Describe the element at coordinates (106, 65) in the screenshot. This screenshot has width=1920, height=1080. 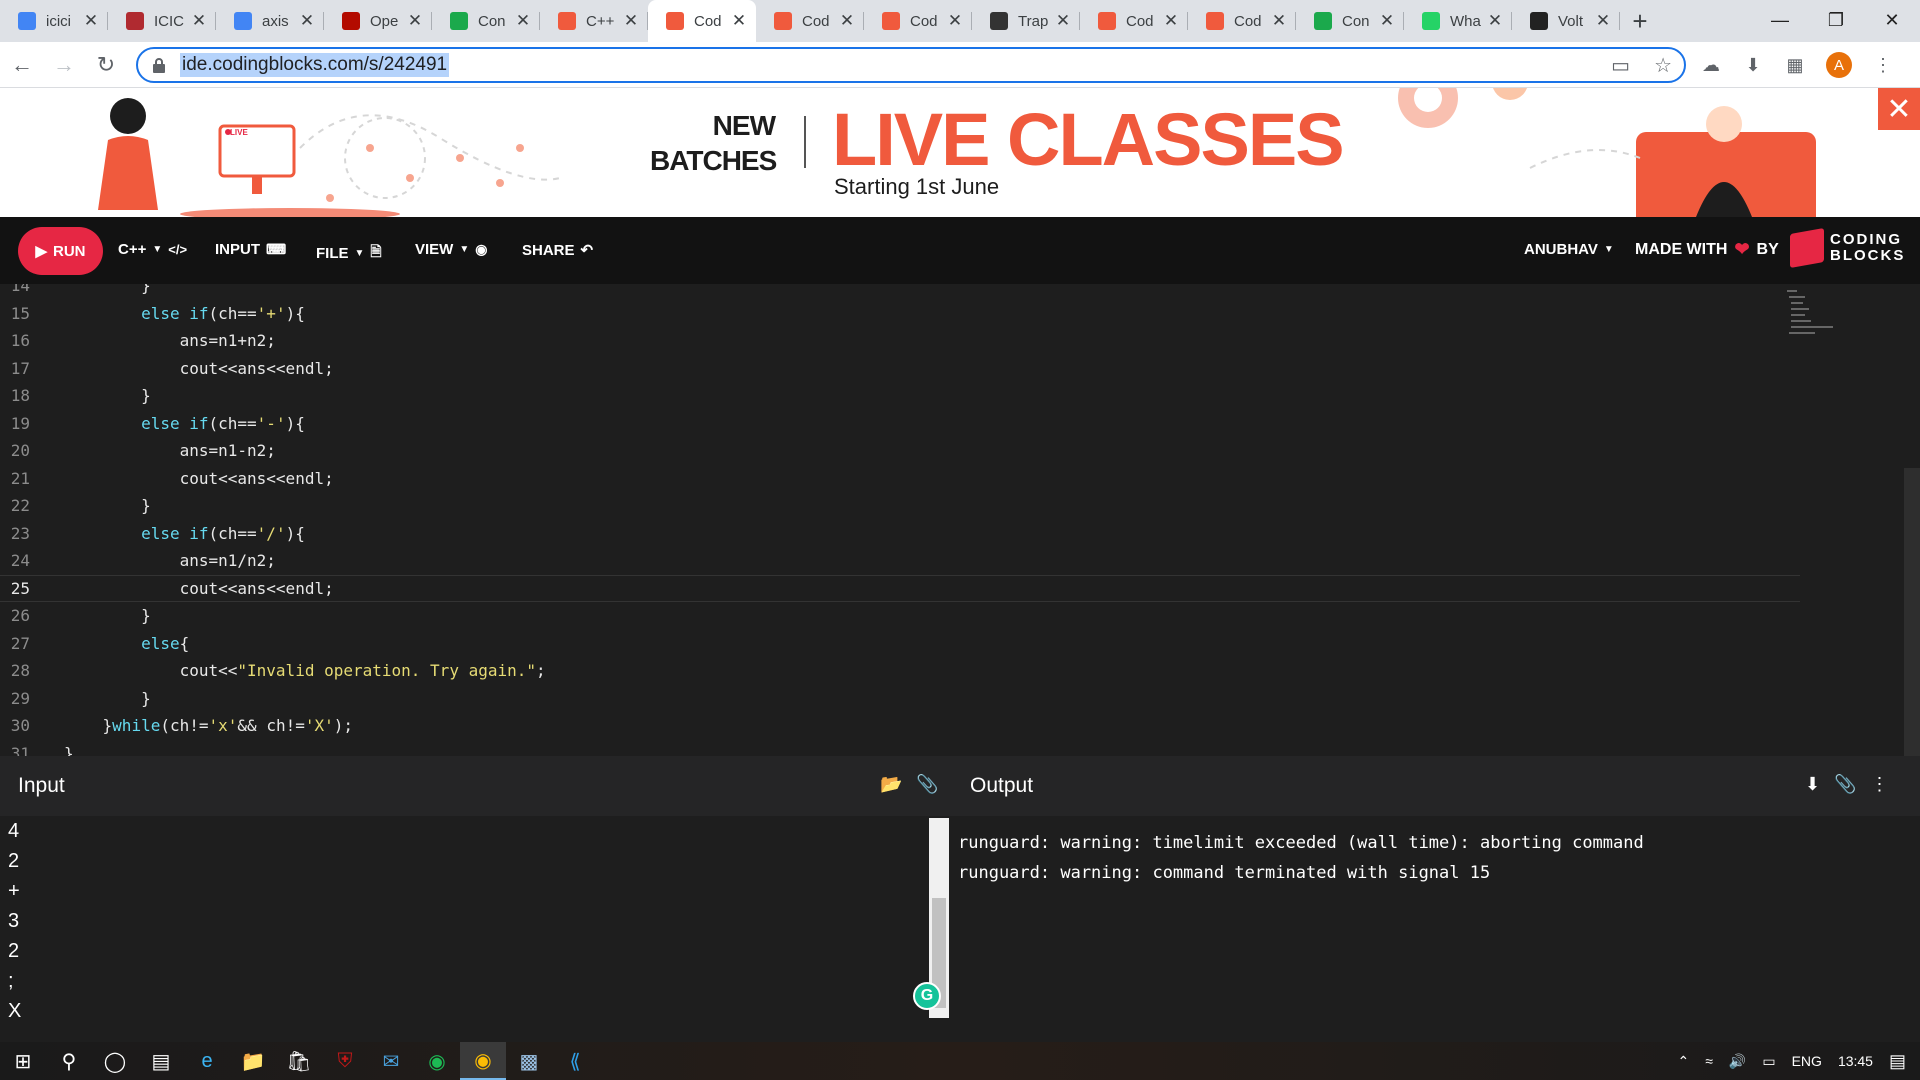
I see `reload-button: ↻` at that location.